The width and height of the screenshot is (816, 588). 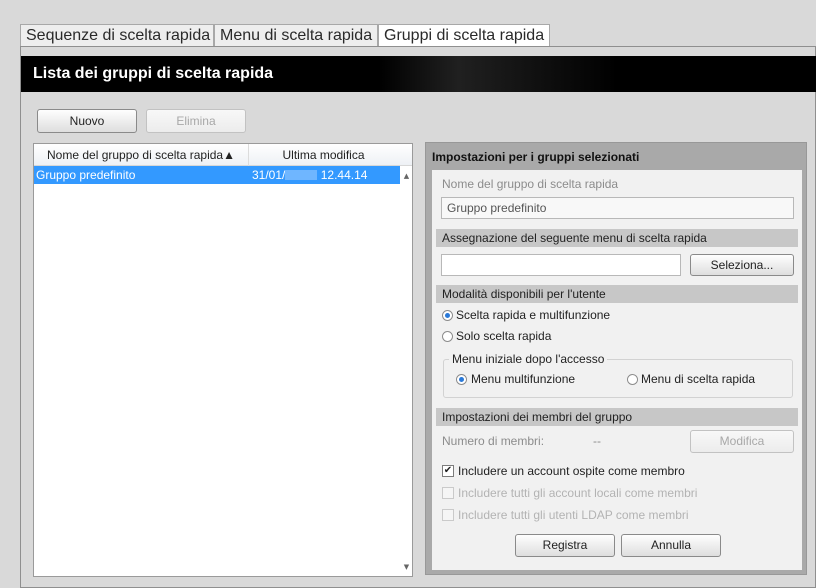 I want to click on members-count-label: Numero di membri:, so click(x=493, y=441).